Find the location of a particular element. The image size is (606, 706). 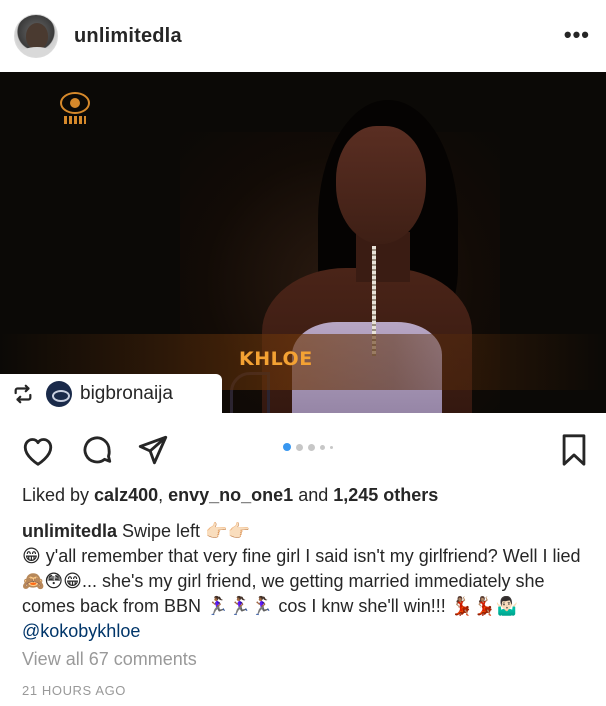

caption-text: cos I knw she'll win!!! is located at coordinates (362, 606).